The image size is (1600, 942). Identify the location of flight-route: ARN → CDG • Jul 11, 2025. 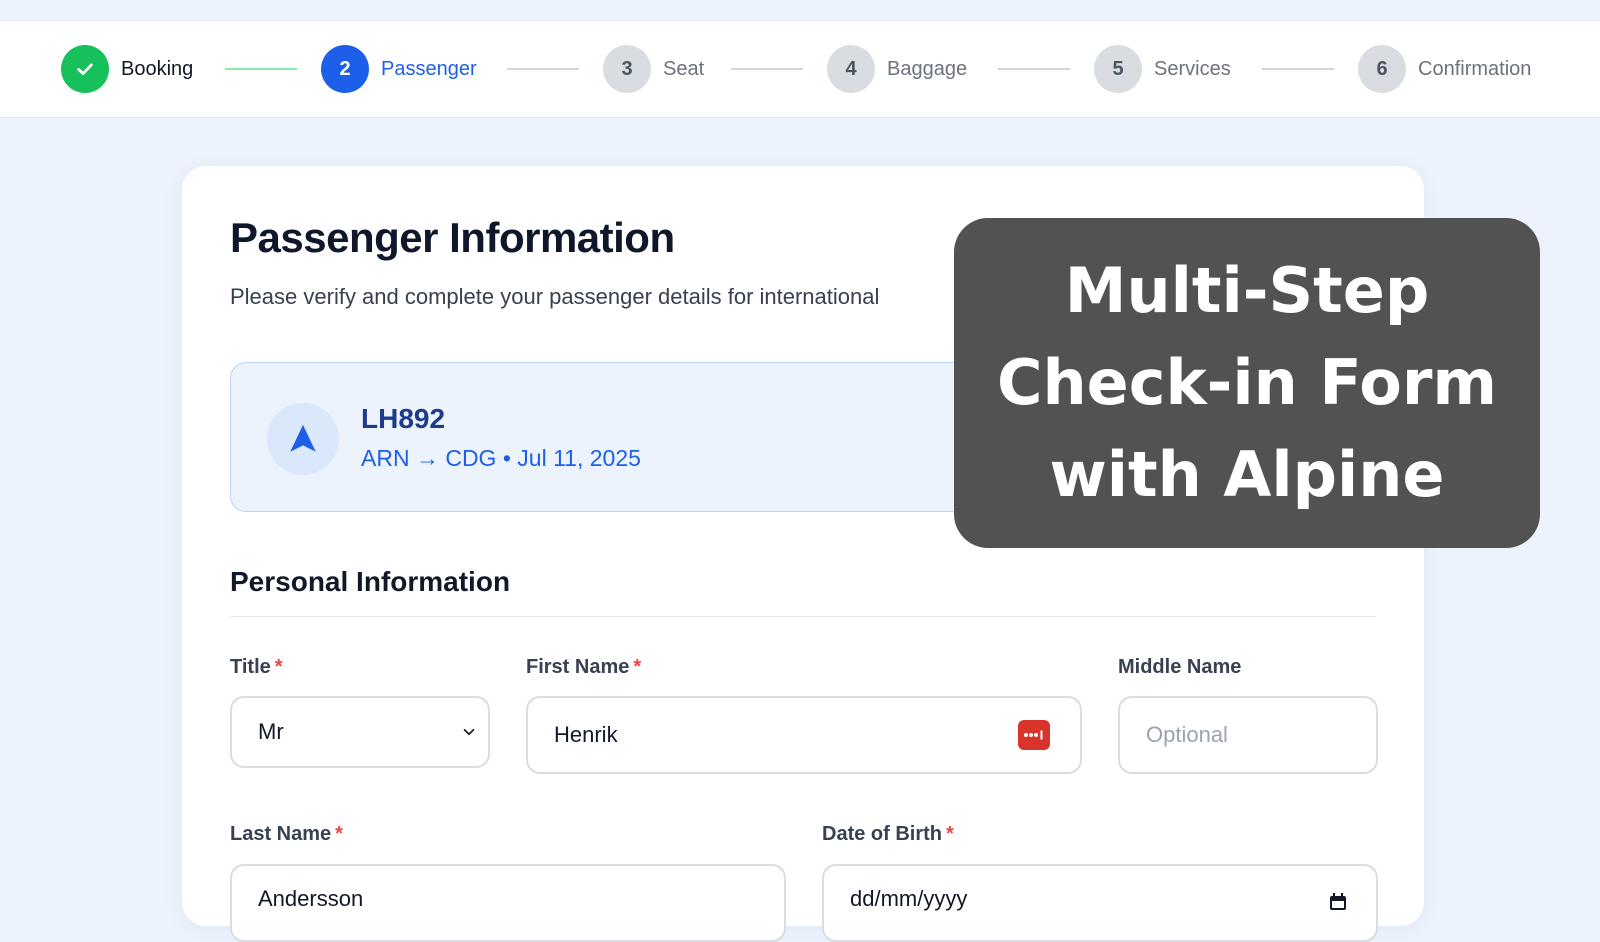
(501, 458).